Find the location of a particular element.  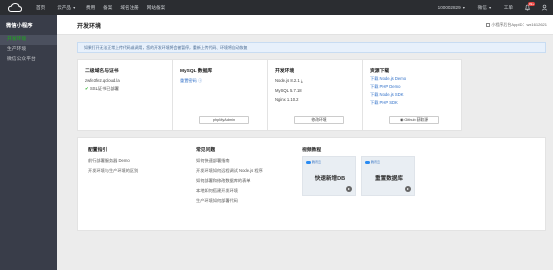

guide-link: 前行部署服务器 Demo is located at coordinates (109, 161).